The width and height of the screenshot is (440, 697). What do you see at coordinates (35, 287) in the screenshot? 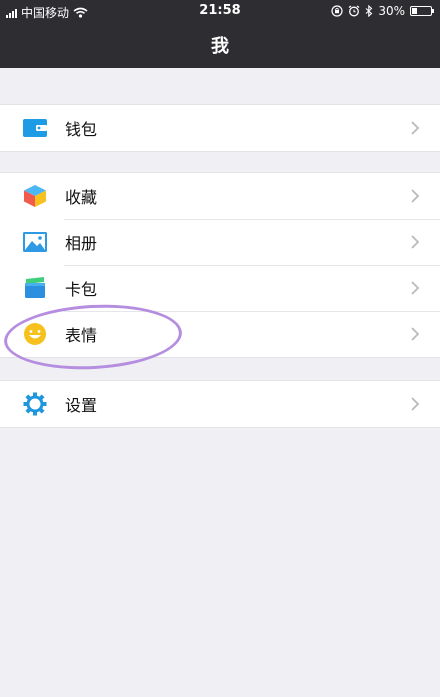
I see `card-pack-icon` at bounding box center [35, 287].